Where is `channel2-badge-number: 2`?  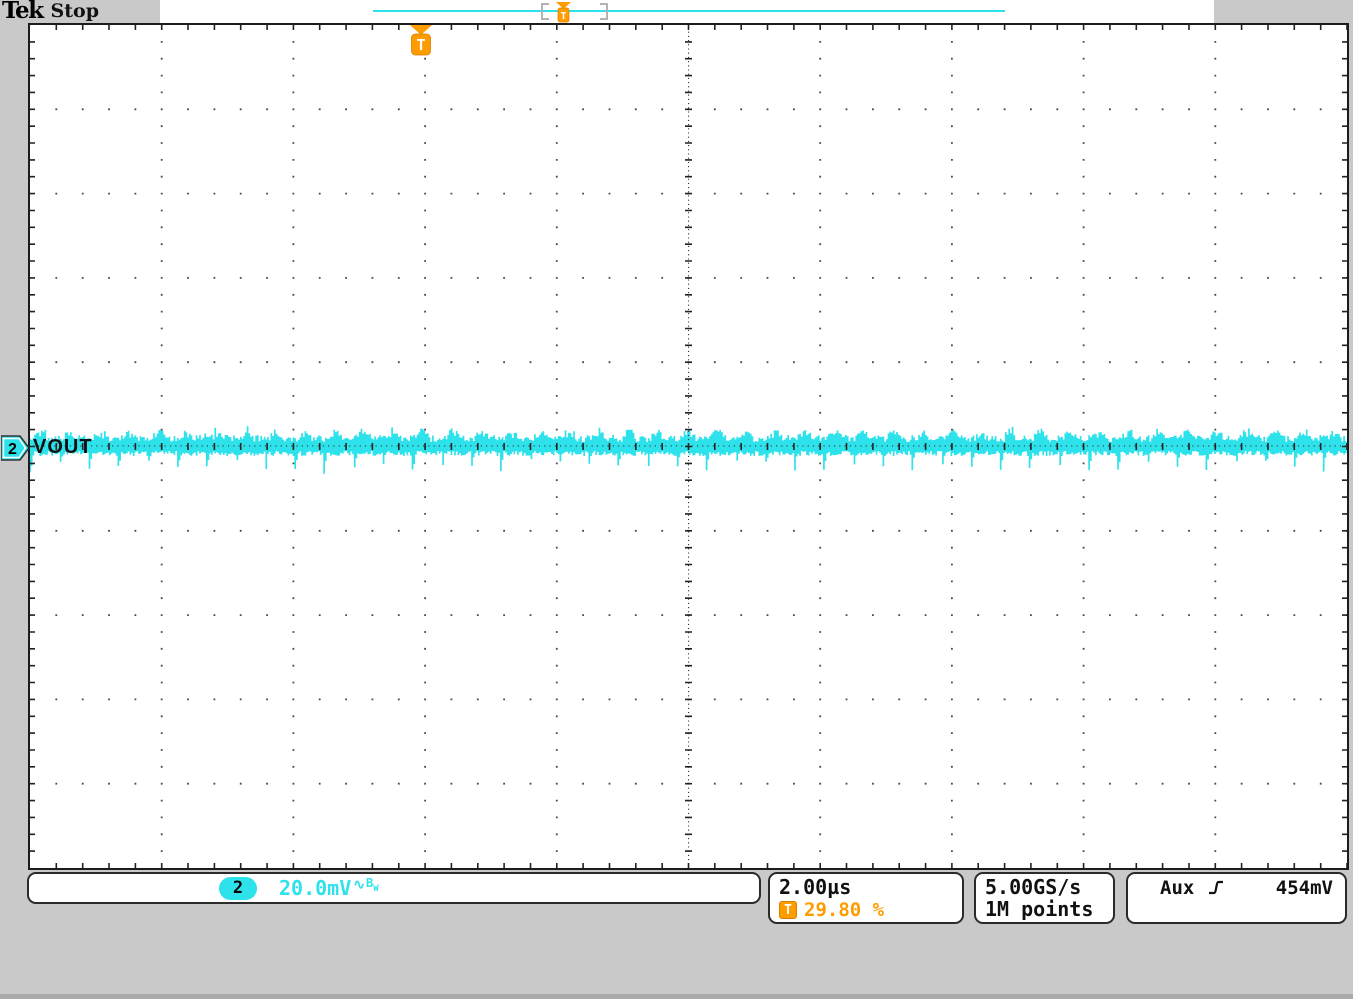
channel2-badge-number: 2 is located at coordinates (238, 888).